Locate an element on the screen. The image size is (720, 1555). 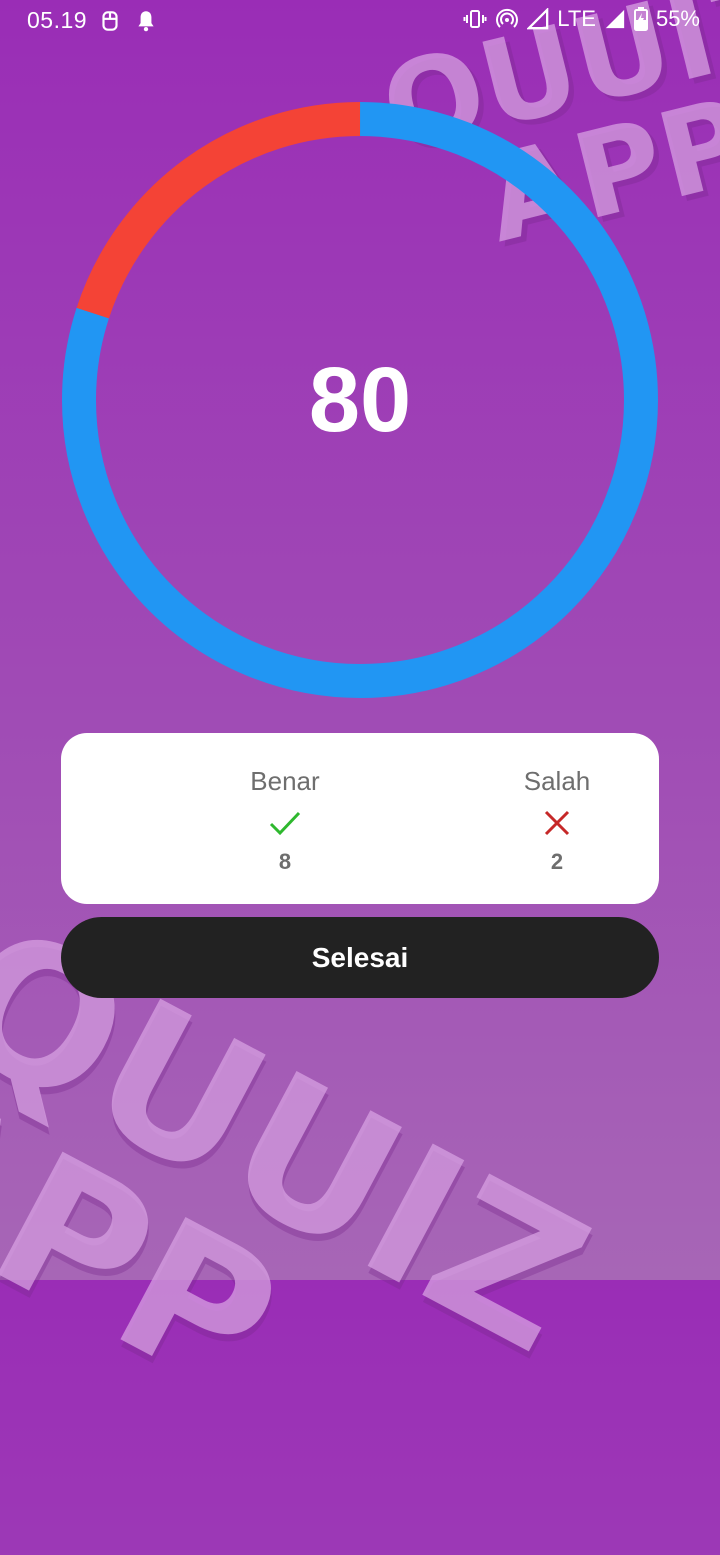
wrong-count: 2 is located at coordinates (557, 861).